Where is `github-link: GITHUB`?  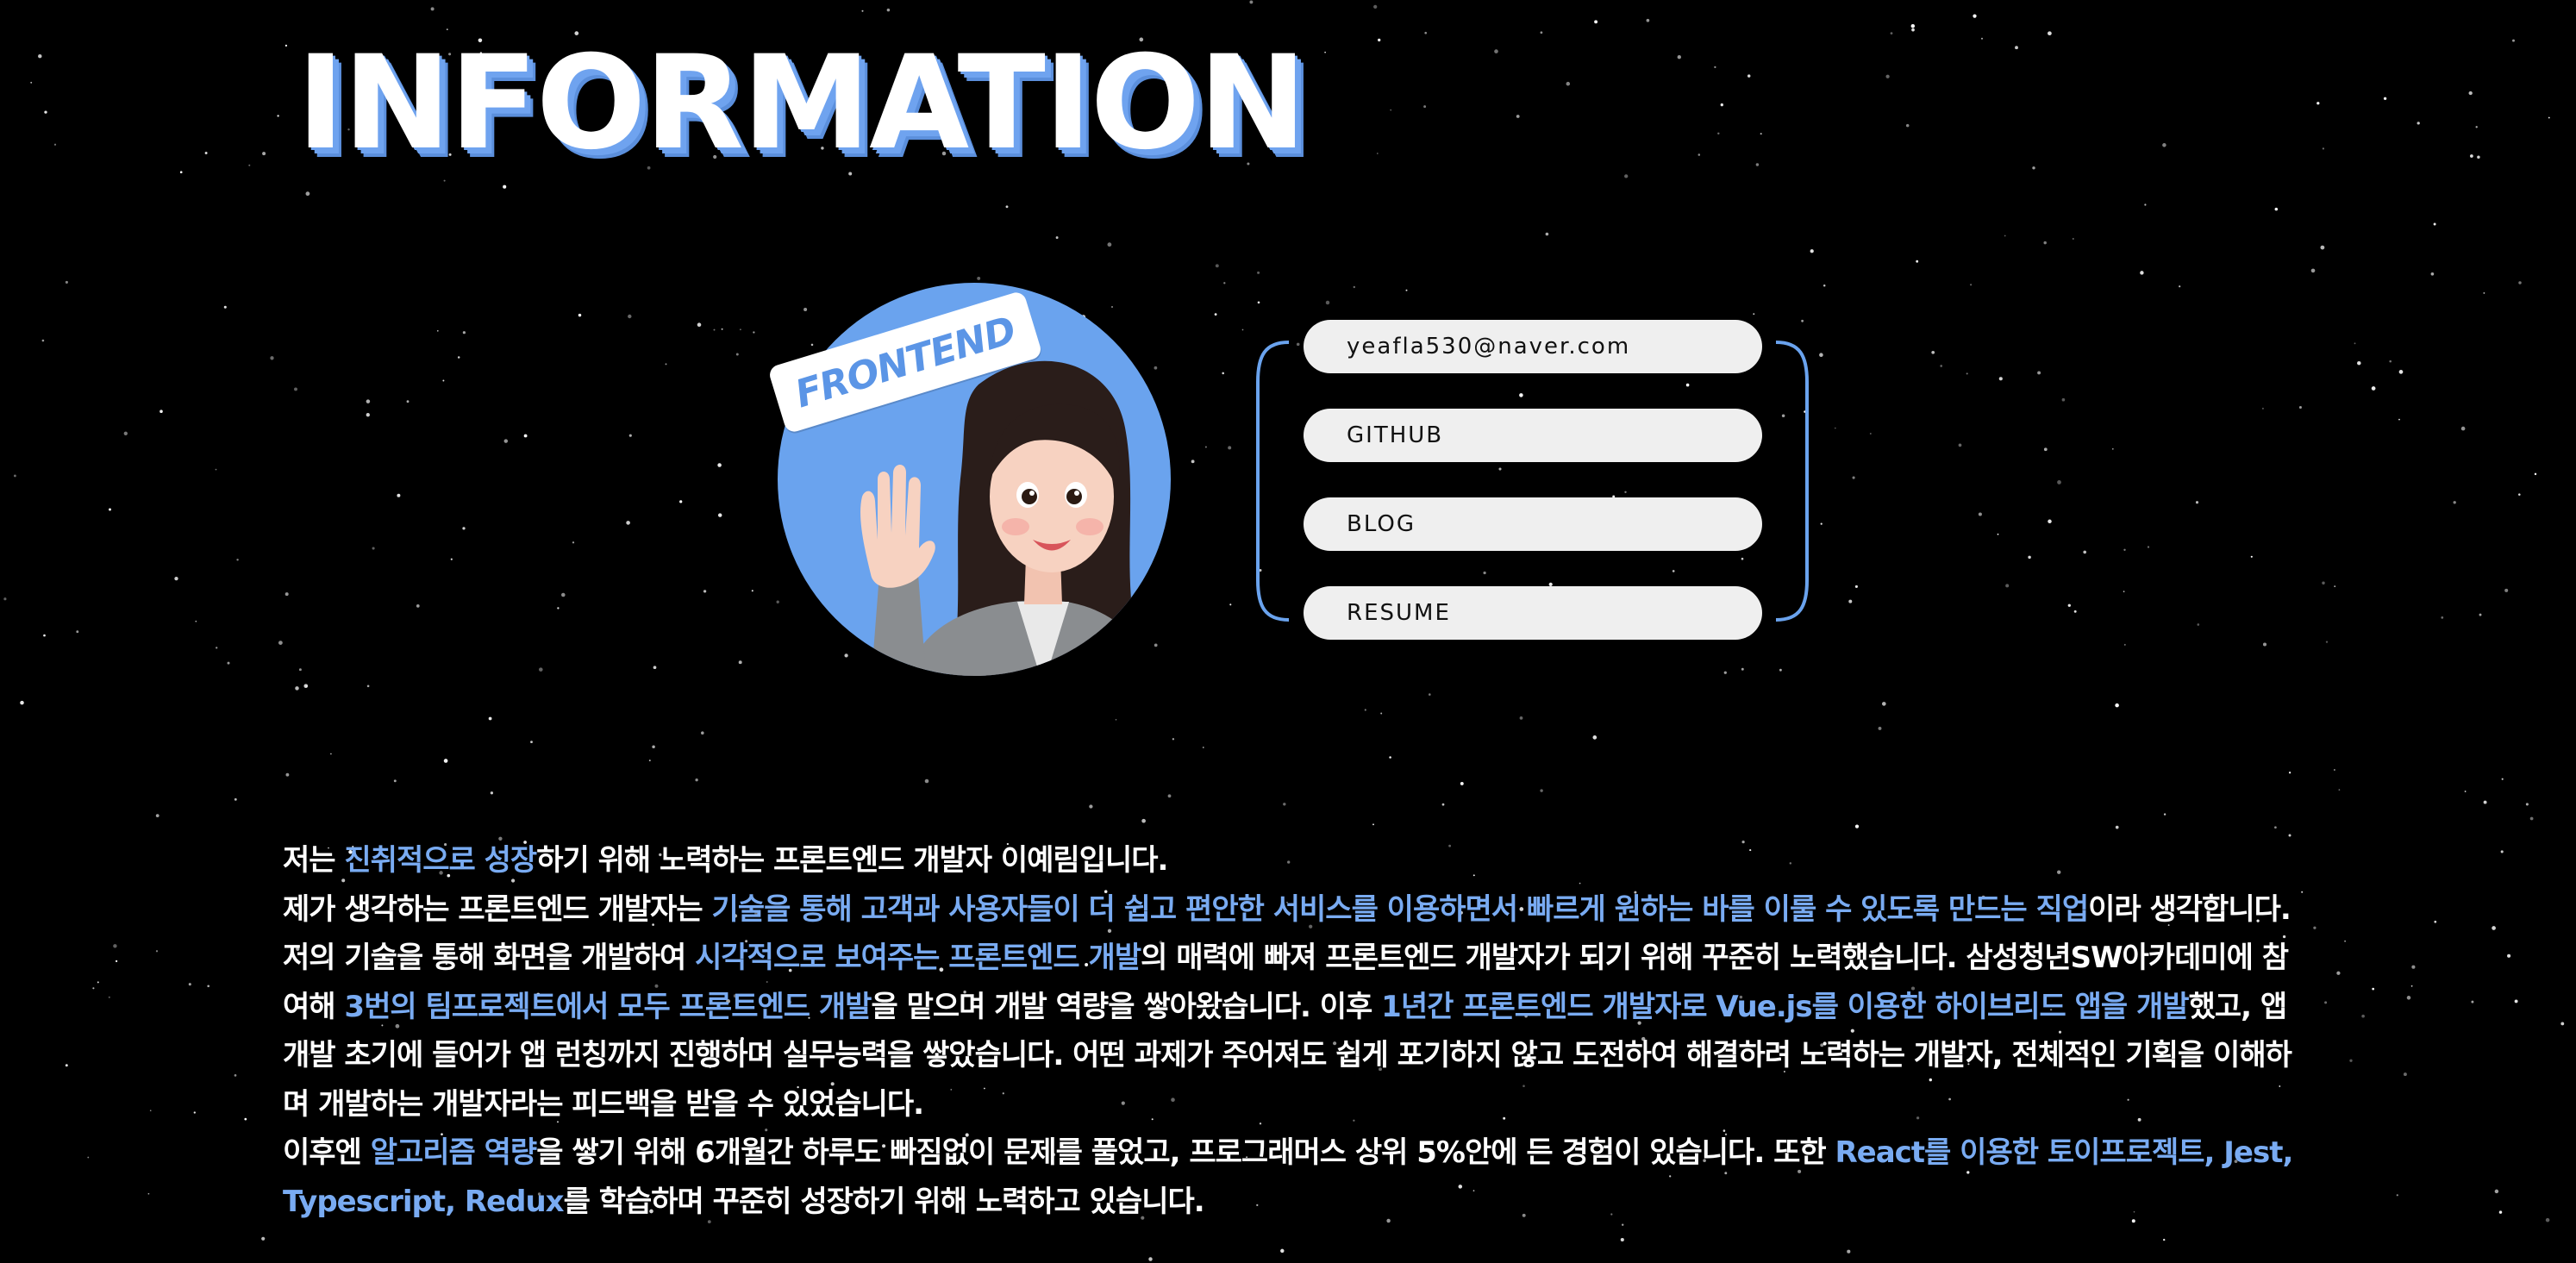
github-link: GITHUB is located at coordinates (1533, 435).